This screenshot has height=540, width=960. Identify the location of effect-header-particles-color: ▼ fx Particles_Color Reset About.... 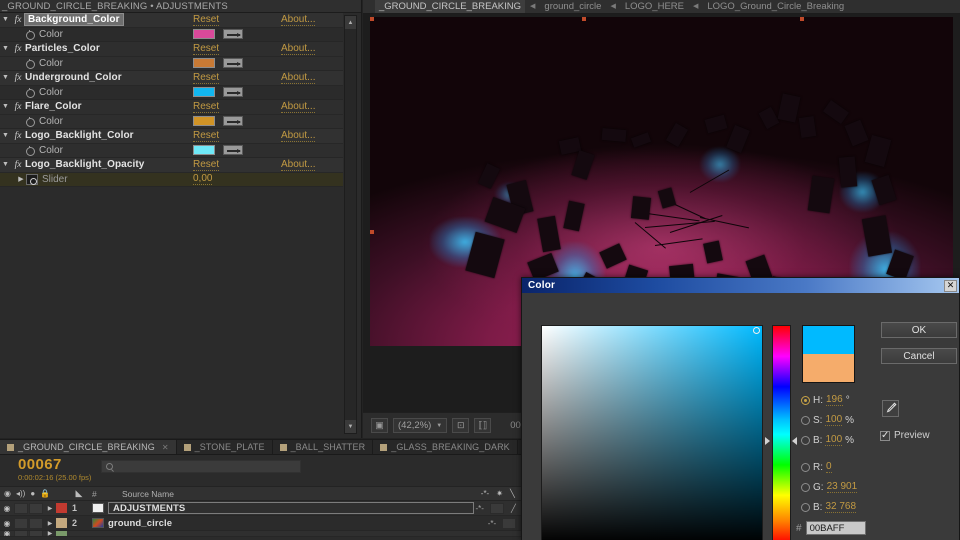
(171, 49).